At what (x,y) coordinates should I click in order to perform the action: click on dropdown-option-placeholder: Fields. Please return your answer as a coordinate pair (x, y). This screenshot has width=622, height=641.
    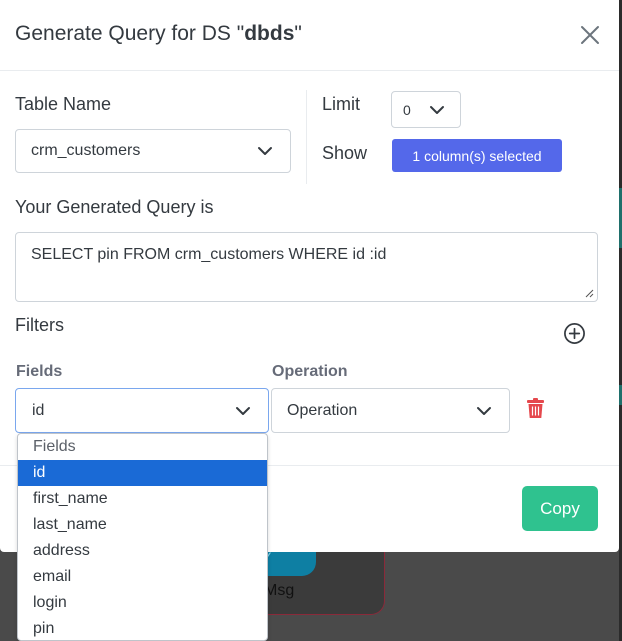
    Looking at the image, I should click on (142, 447).